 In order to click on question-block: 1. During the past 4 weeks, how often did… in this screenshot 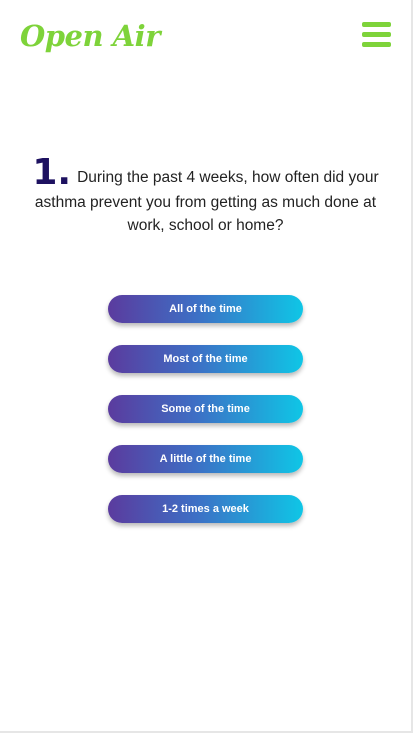, I will do `click(205, 196)`.